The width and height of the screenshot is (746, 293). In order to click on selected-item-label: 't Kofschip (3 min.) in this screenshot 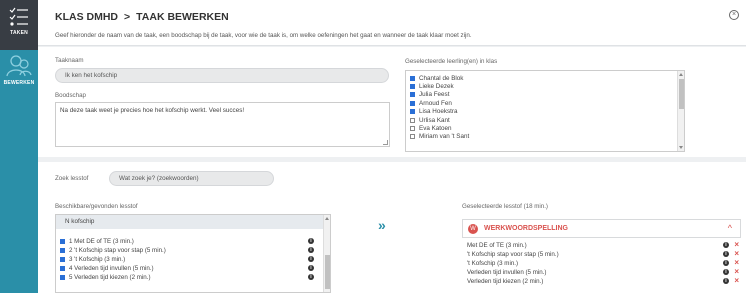, I will do `click(493, 263)`.